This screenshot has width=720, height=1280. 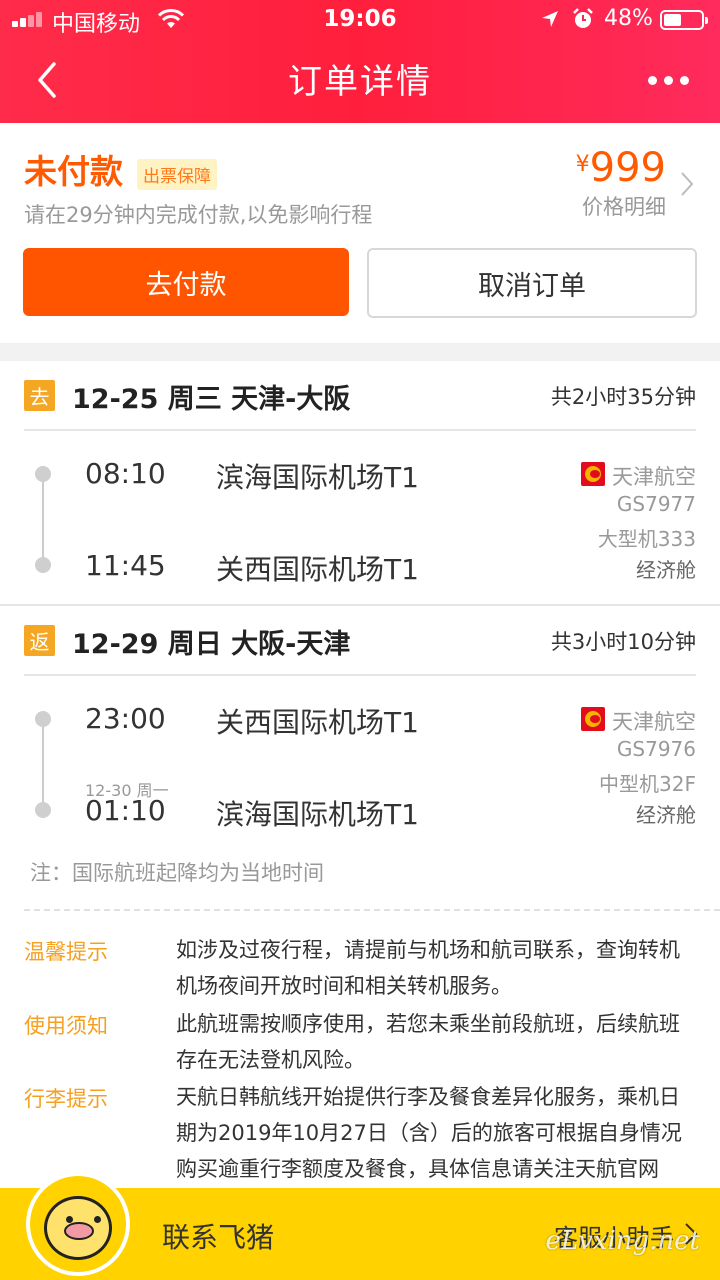 What do you see at coordinates (177, 174) in the screenshot?
I see `ticket-guarantee-badge: 出票保障` at bounding box center [177, 174].